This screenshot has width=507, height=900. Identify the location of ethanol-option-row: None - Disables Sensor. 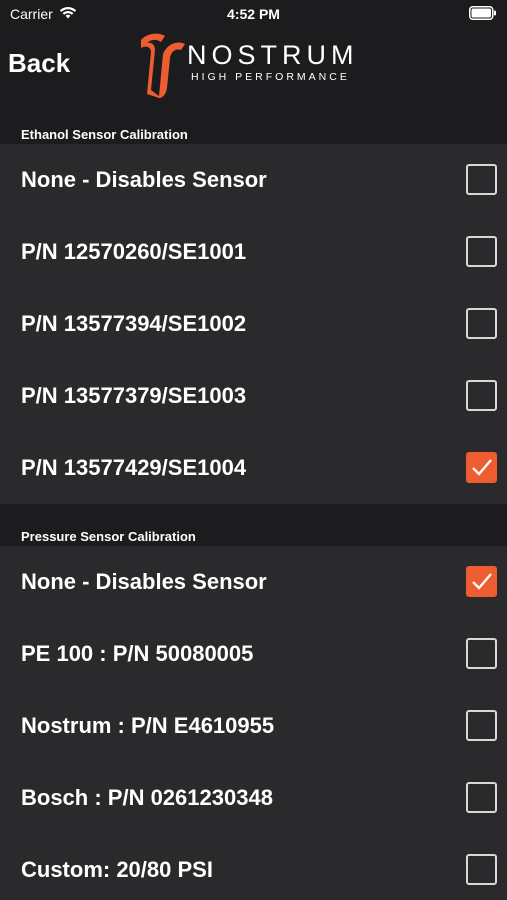
(253, 180).